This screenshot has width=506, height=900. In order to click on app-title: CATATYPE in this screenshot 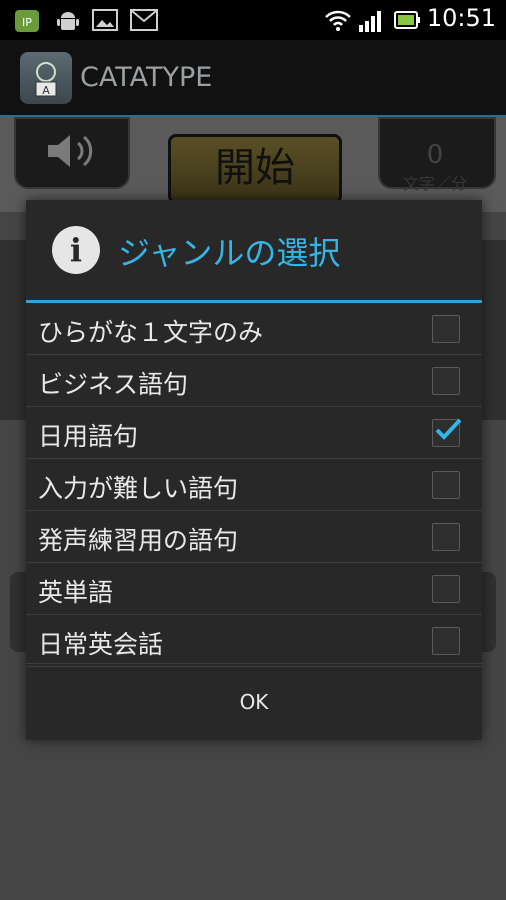, I will do `click(146, 77)`.